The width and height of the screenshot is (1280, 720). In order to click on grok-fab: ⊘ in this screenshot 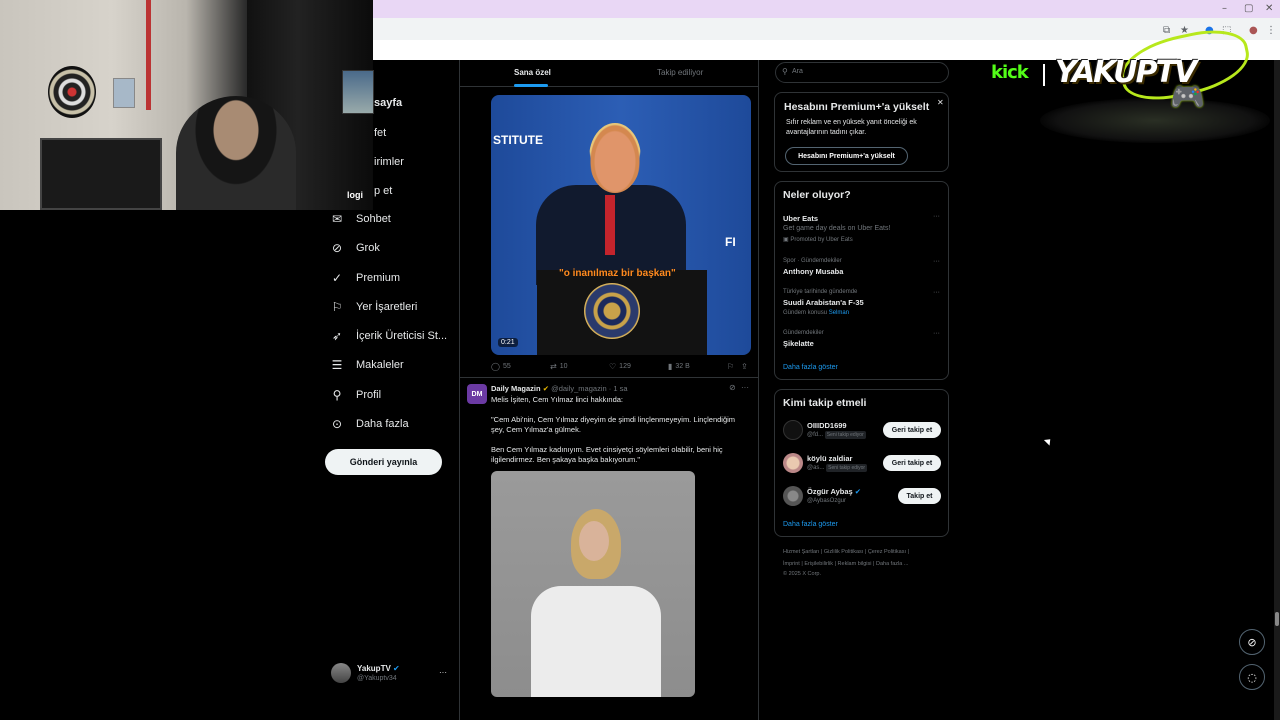, I will do `click(1252, 642)`.